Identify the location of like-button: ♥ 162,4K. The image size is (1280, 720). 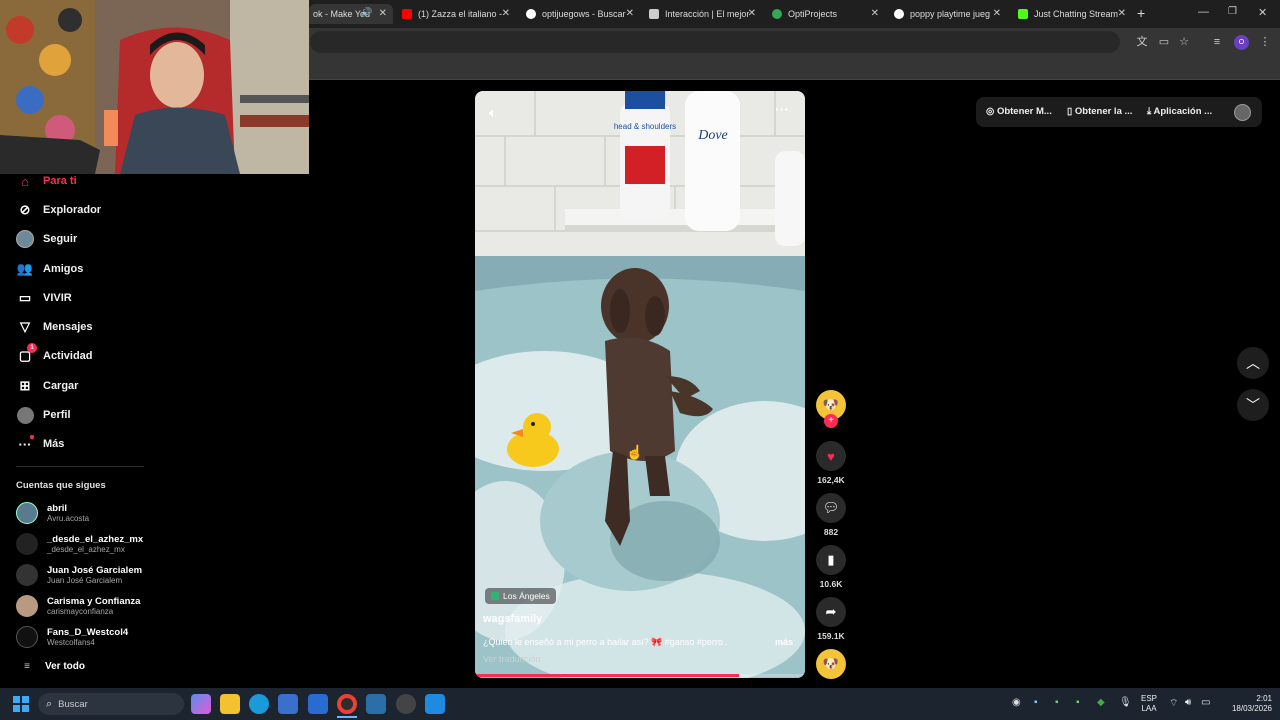
(831, 463).